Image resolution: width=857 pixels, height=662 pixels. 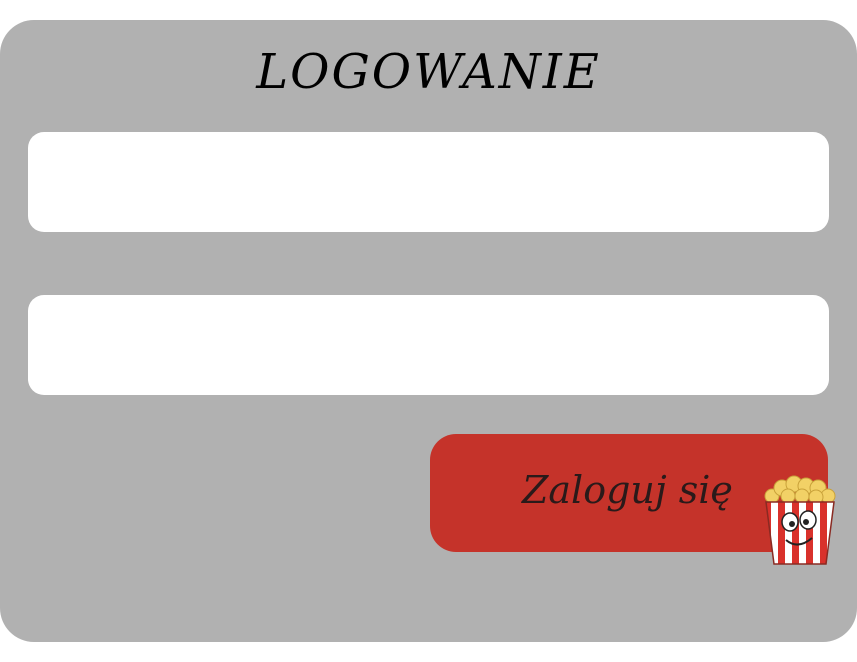 What do you see at coordinates (428, 182) in the screenshot?
I see `login-input` at bounding box center [428, 182].